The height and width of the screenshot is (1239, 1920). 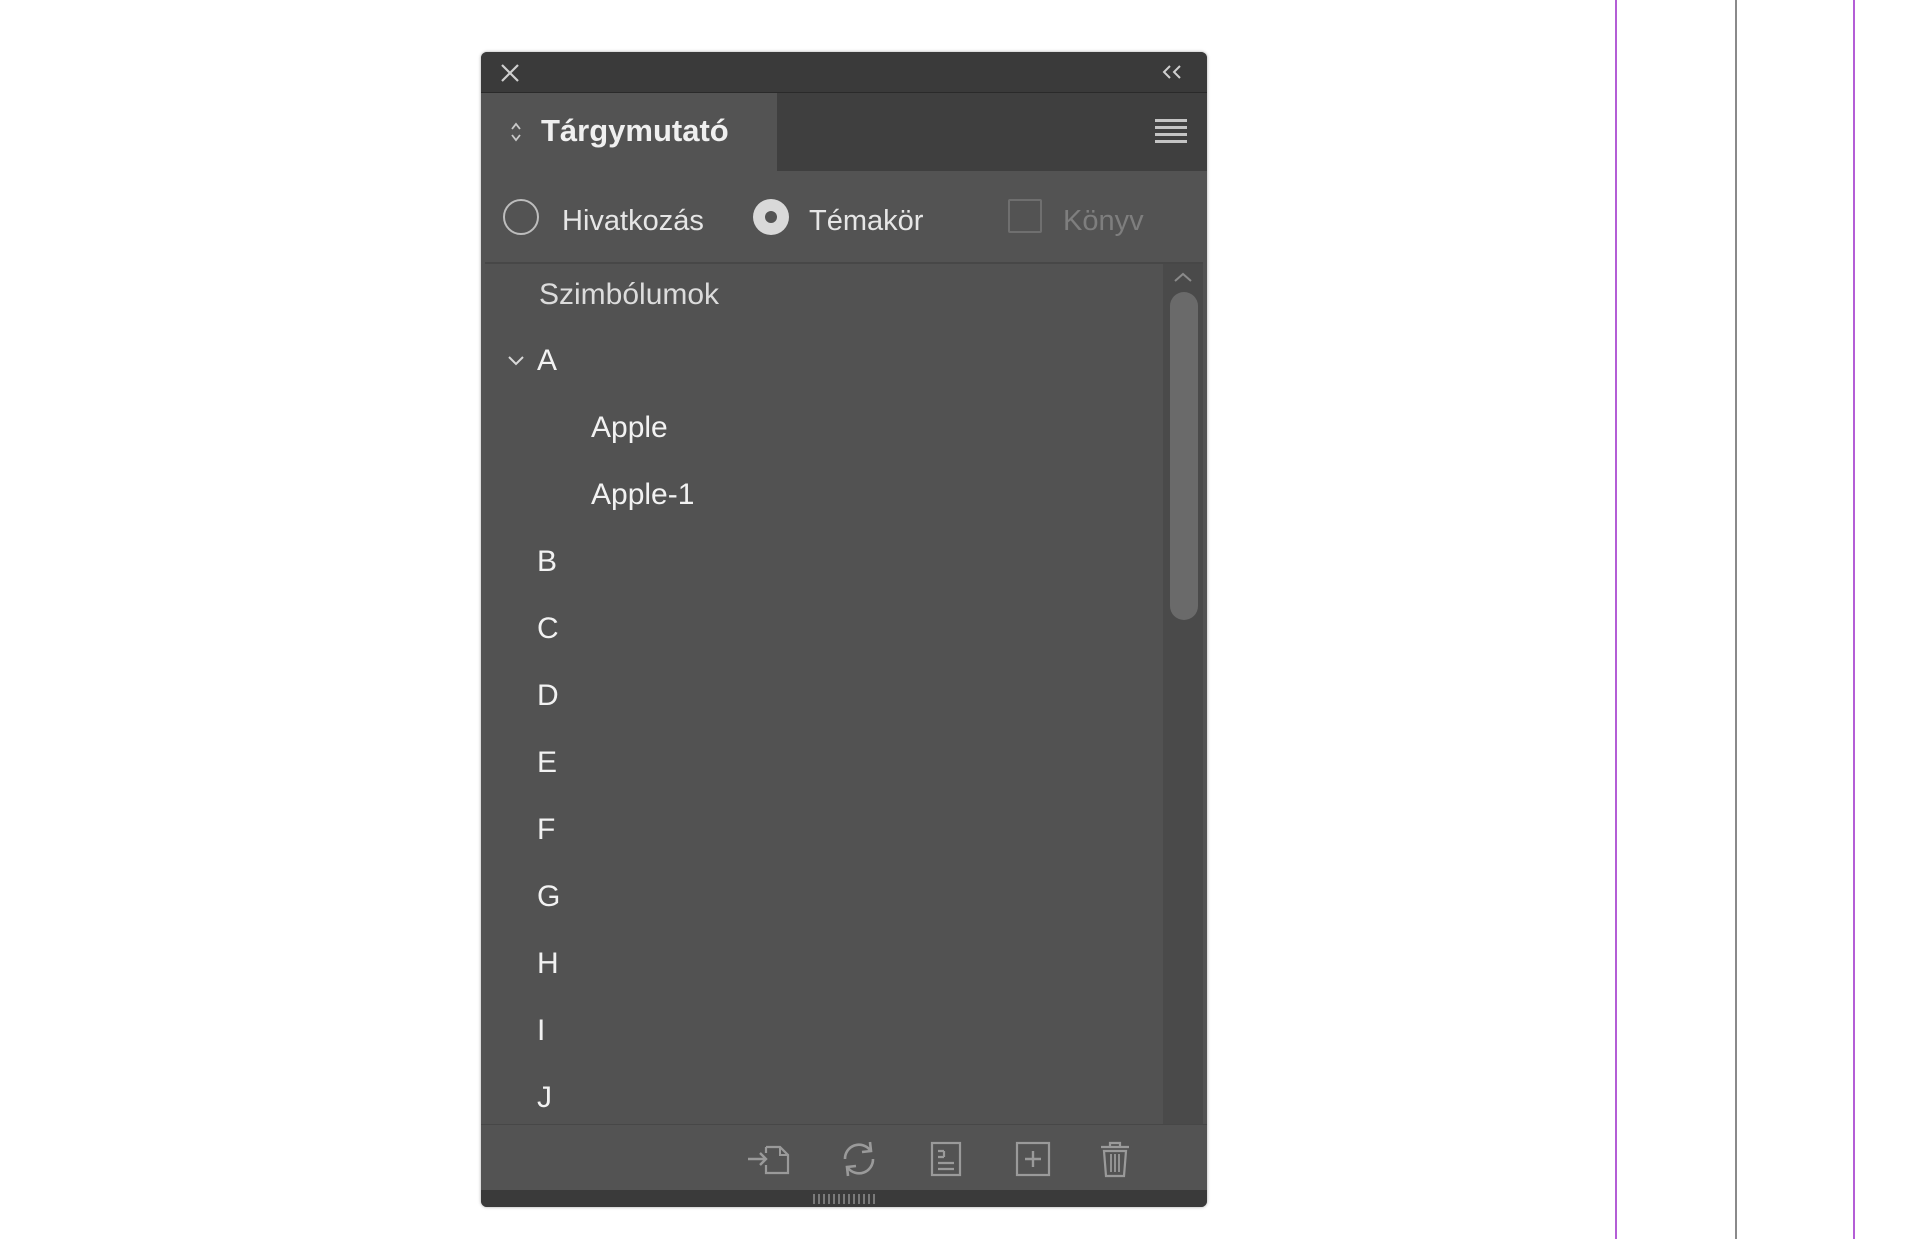 What do you see at coordinates (1854, 619) in the screenshot?
I see `margin-guide-right` at bounding box center [1854, 619].